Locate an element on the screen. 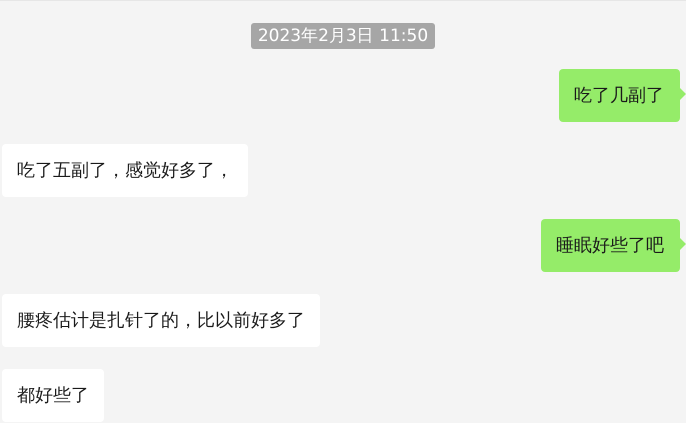 Image resolution: width=686 pixels, height=423 pixels. message-bubble: 腰疼估计是扎针了的，比以前好多了 is located at coordinates (161, 320).